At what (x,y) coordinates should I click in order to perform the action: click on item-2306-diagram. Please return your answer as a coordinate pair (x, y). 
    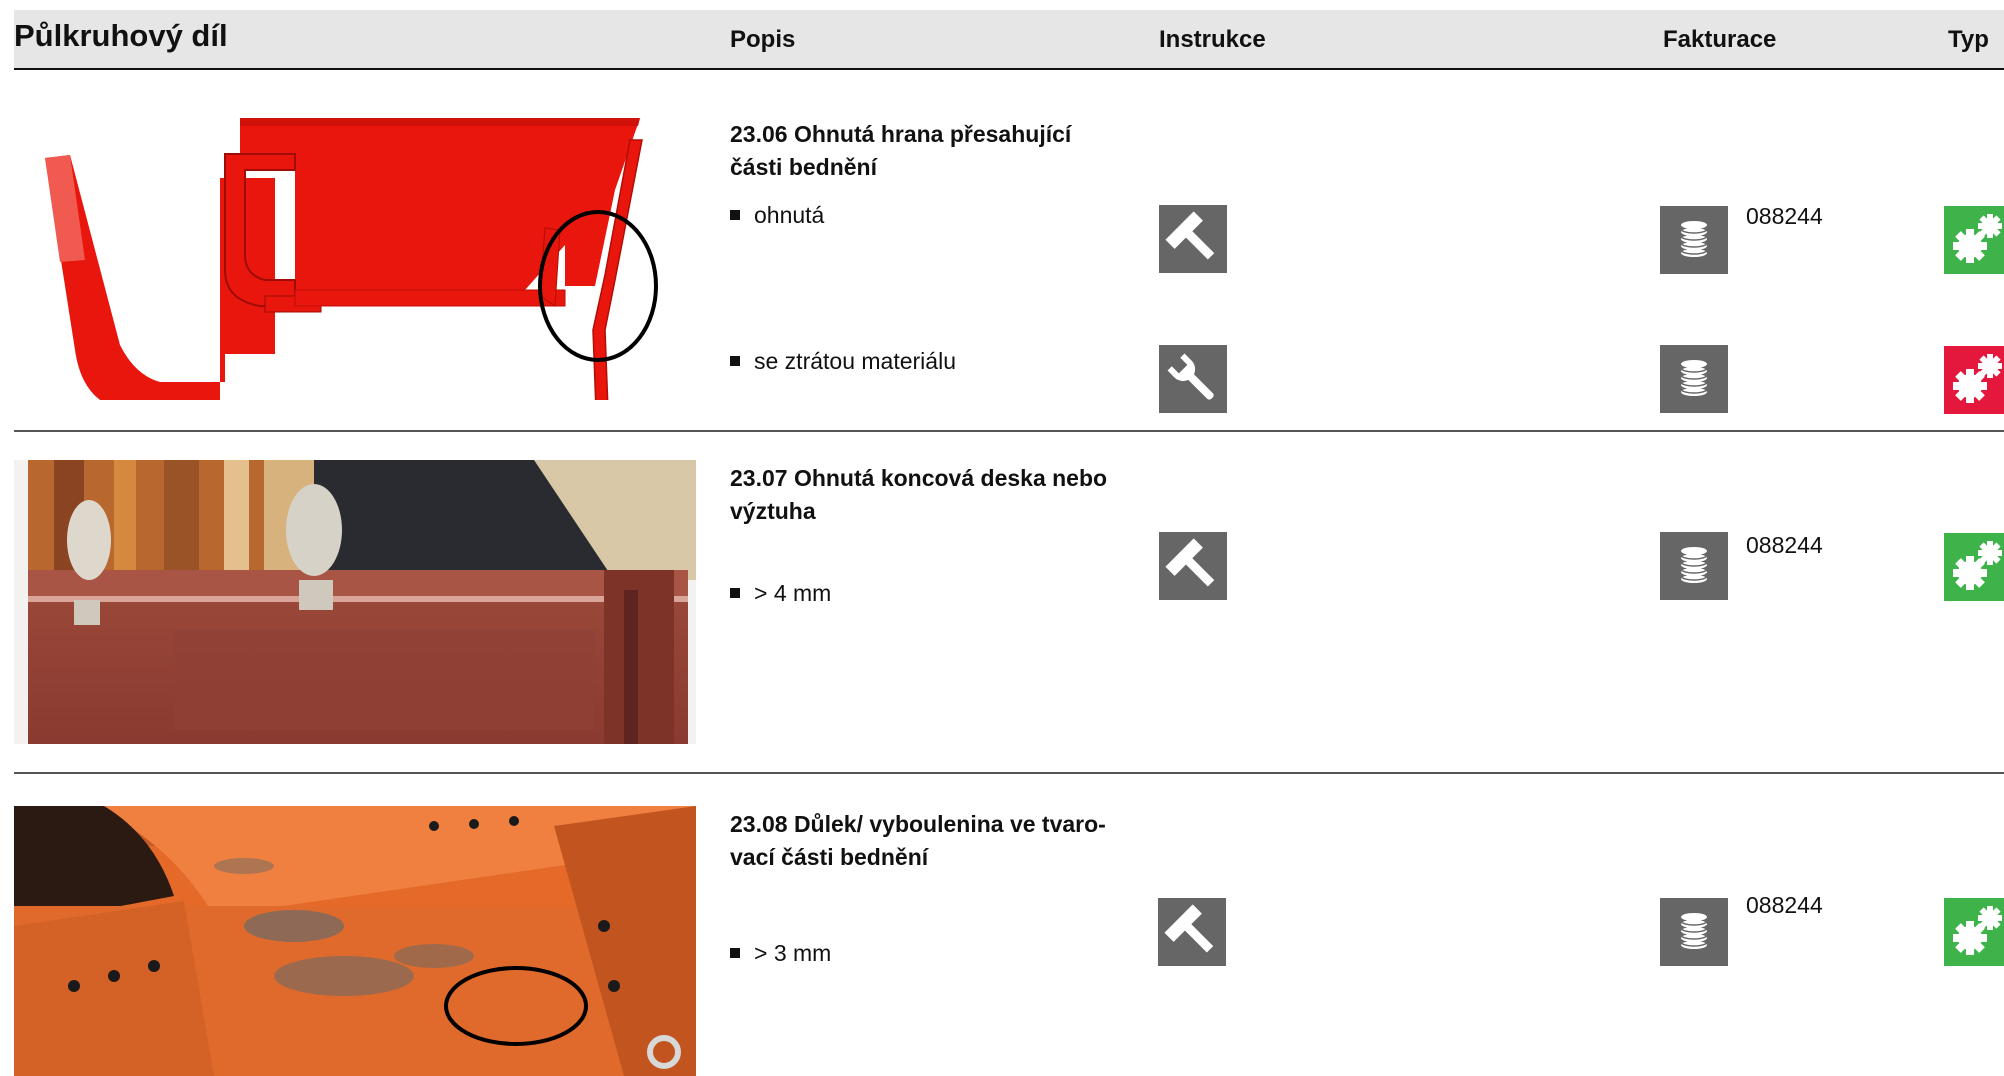
    Looking at the image, I should click on (350, 255).